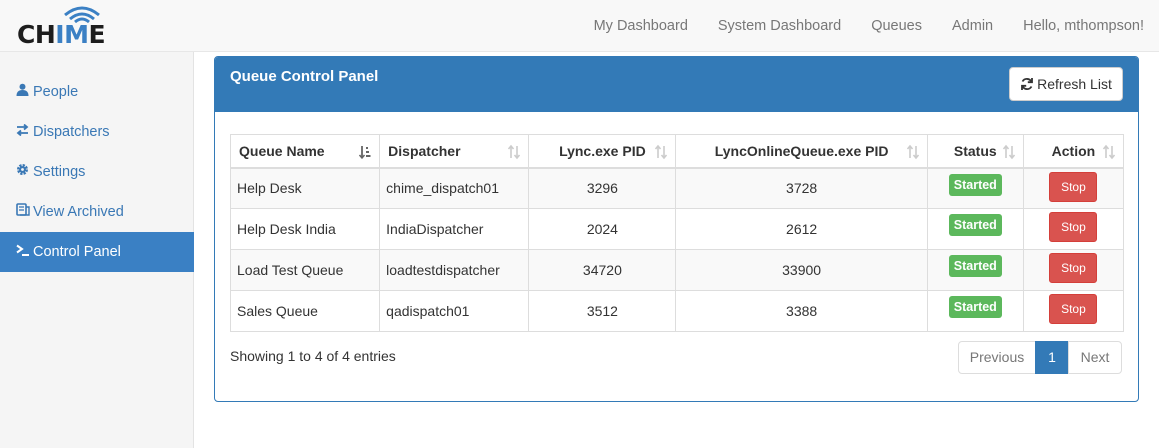 This screenshot has width=1159, height=448. I want to click on logo-text: CHIME, so click(61, 34).